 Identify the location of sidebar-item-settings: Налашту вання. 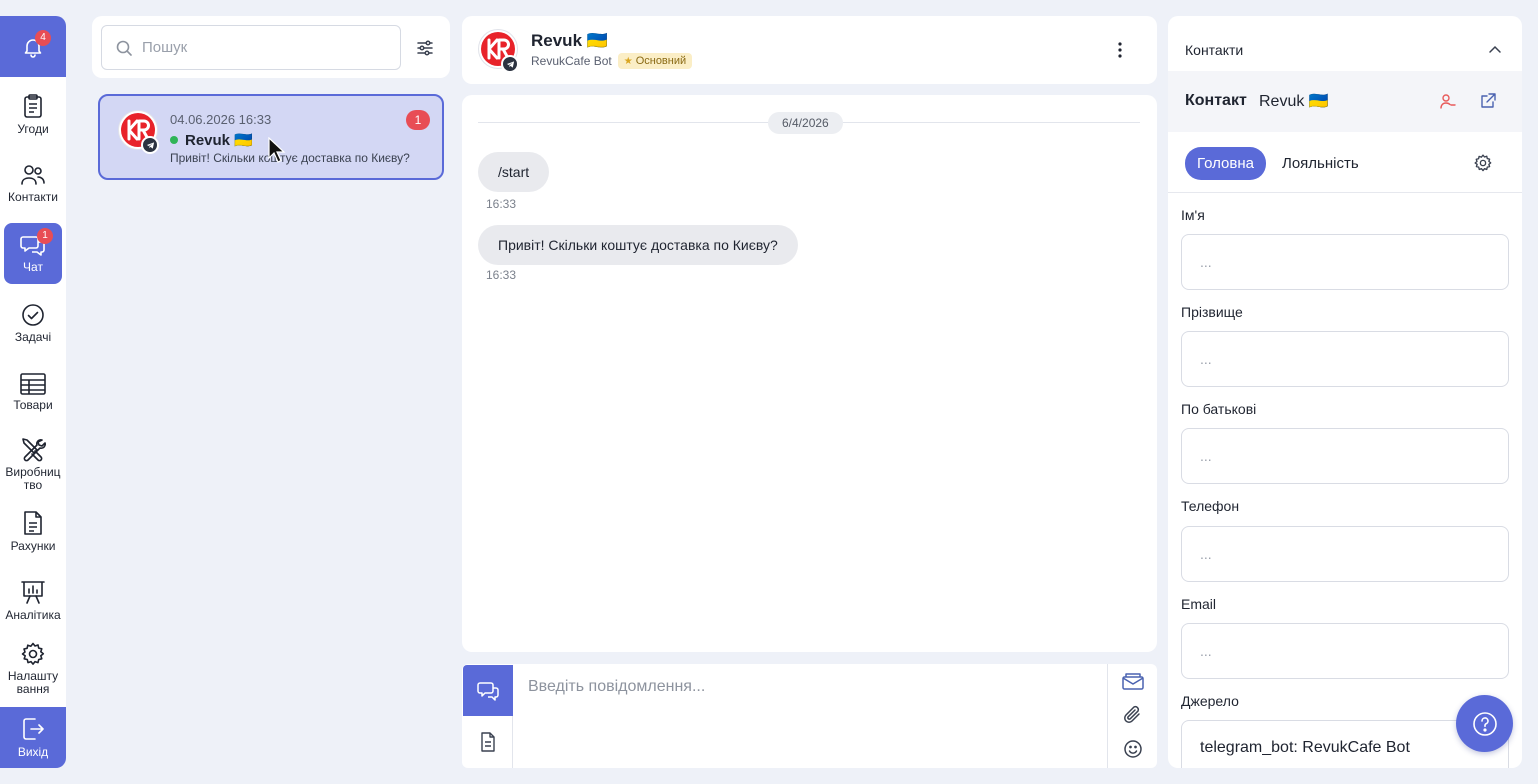
(33, 669).